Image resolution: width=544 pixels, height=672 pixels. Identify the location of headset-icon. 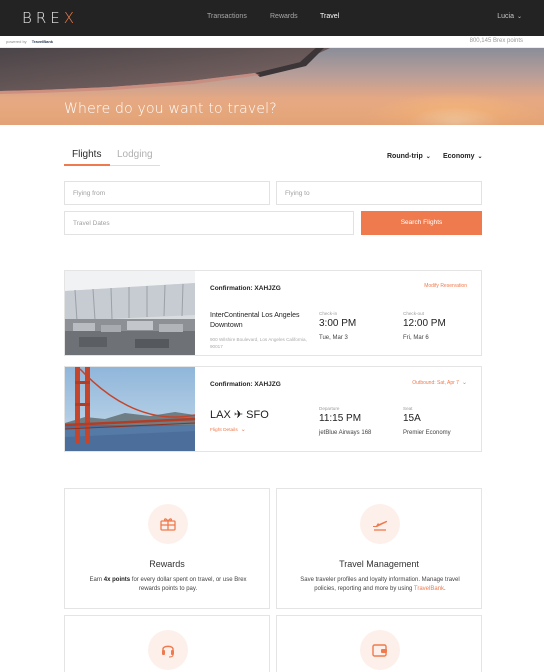
(168, 650).